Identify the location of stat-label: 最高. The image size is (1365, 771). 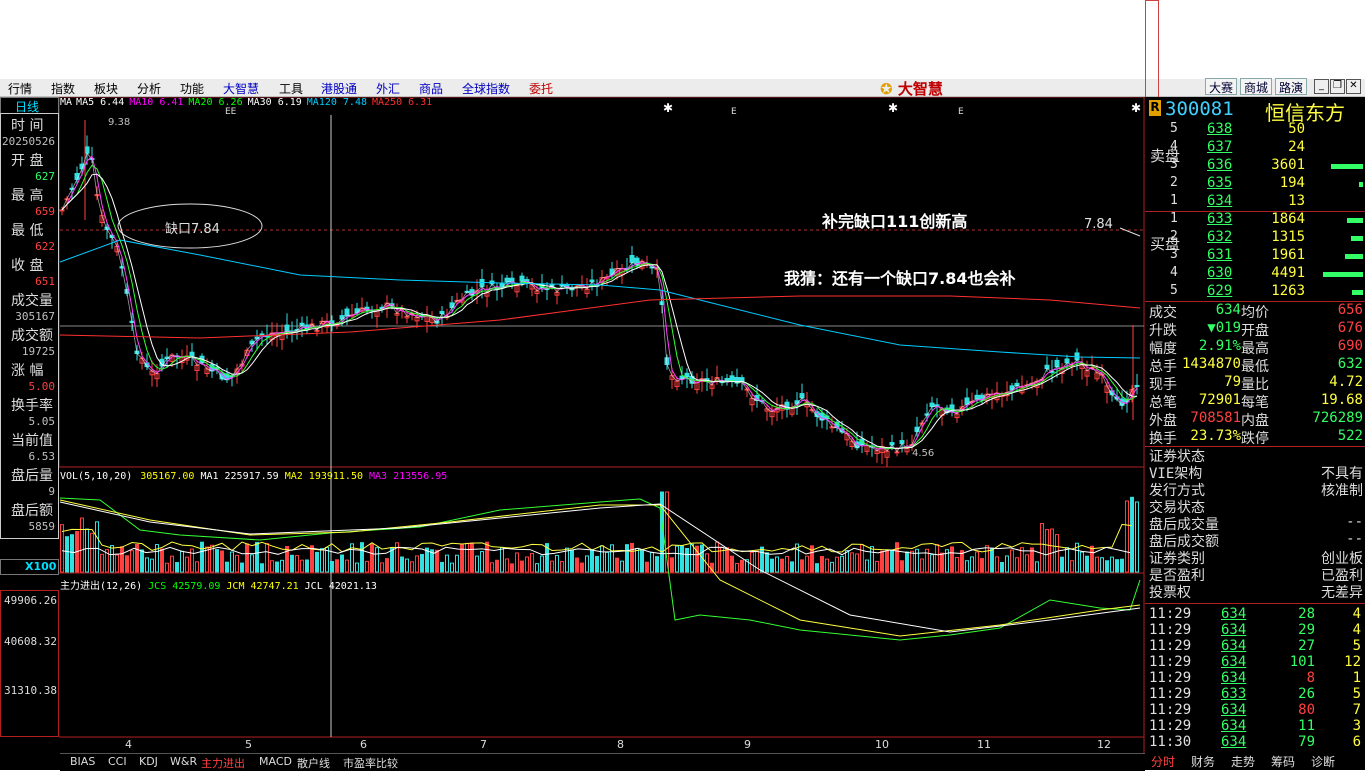
(1255, 349).